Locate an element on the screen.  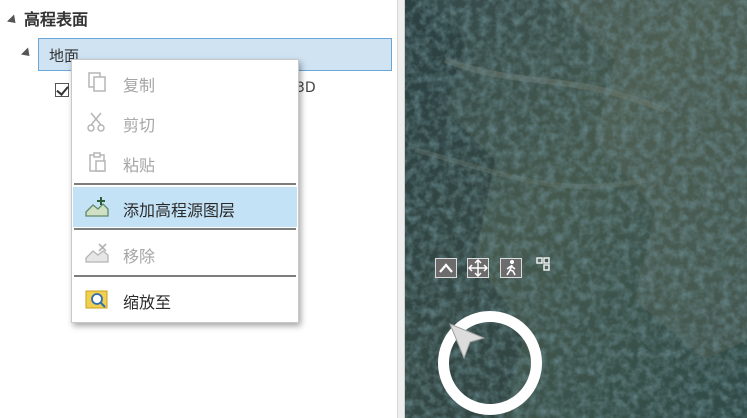
compass-pointer-icon is located at coordinates (468, 342).